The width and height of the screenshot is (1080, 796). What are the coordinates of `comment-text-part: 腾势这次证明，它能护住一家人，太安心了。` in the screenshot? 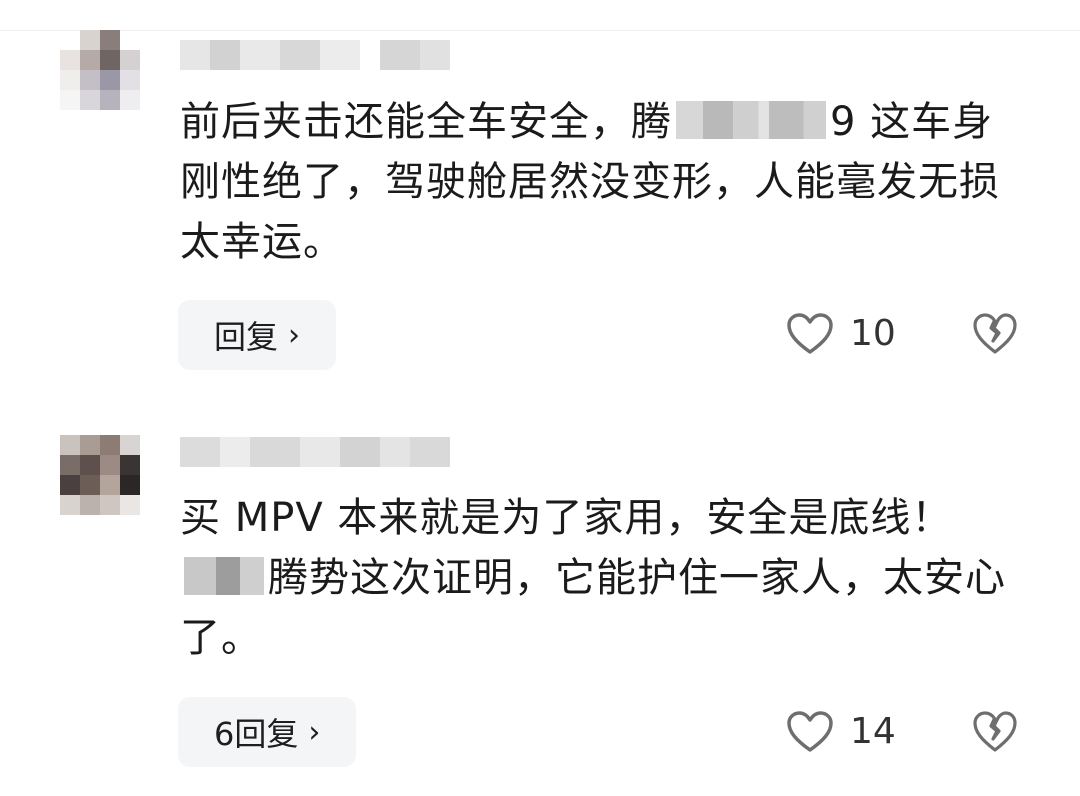 It's located at (593, 608).